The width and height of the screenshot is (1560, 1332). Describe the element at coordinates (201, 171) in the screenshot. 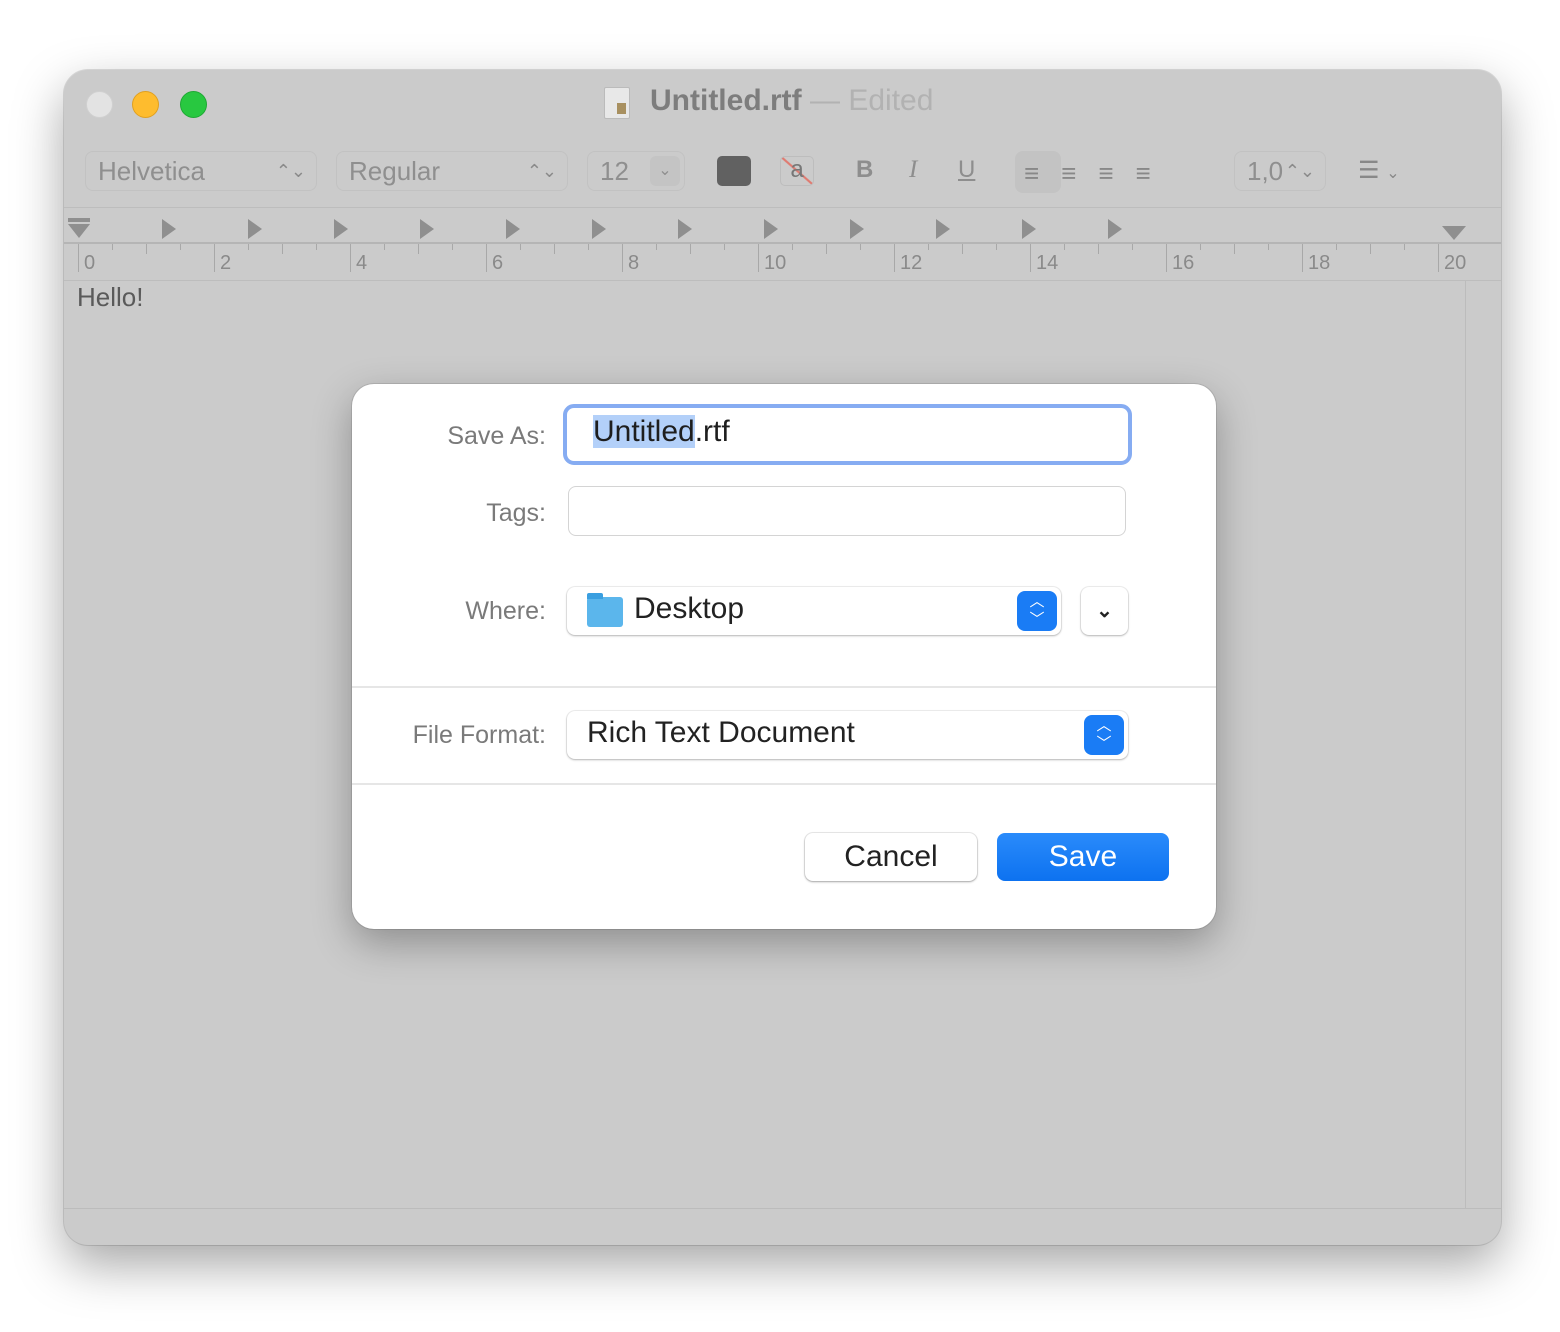

I see `font-family-popup: Helvetica ⌃⌄` at that location.